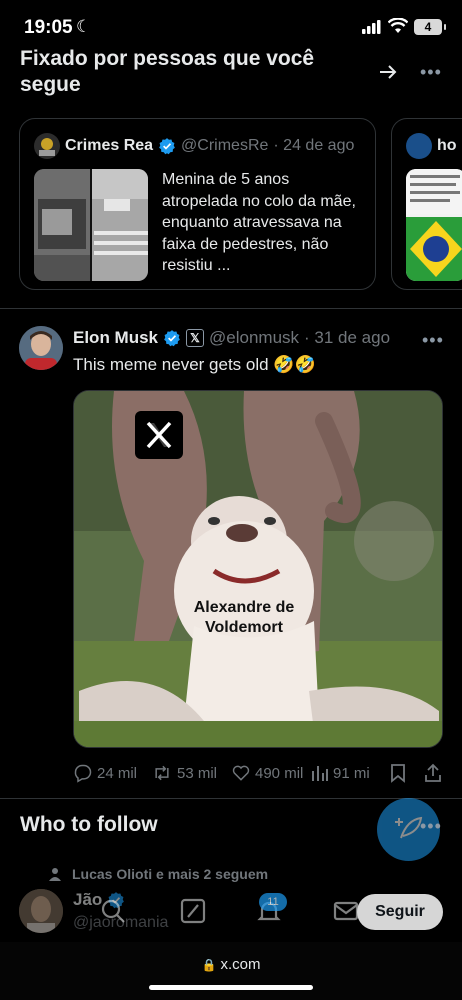 Image resolution: width=462 pixels, height=1000 pixels. I want to click on heart-icon, so click(241, 773).